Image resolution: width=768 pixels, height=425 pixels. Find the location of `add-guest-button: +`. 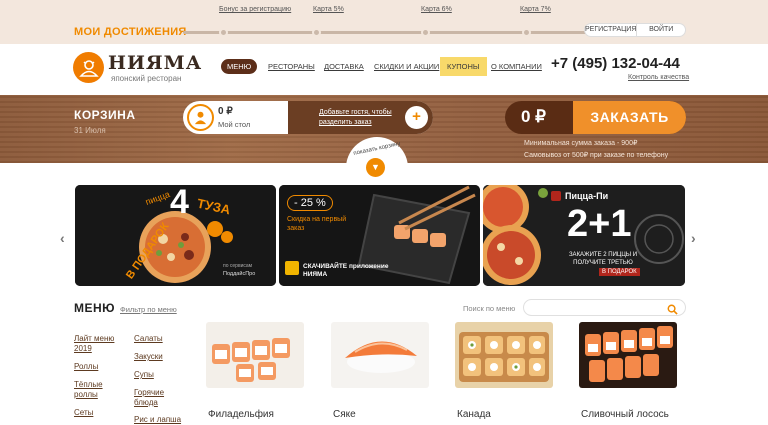

add-guest-button: + is located at coordinates (416, 117).